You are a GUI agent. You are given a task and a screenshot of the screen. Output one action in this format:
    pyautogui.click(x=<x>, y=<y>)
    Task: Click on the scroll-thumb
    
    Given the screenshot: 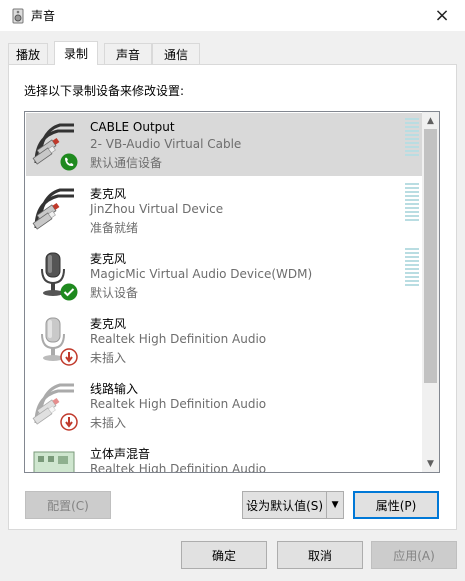 What is the action you would take?
    pyautogui.click(x=430, y=256)
    